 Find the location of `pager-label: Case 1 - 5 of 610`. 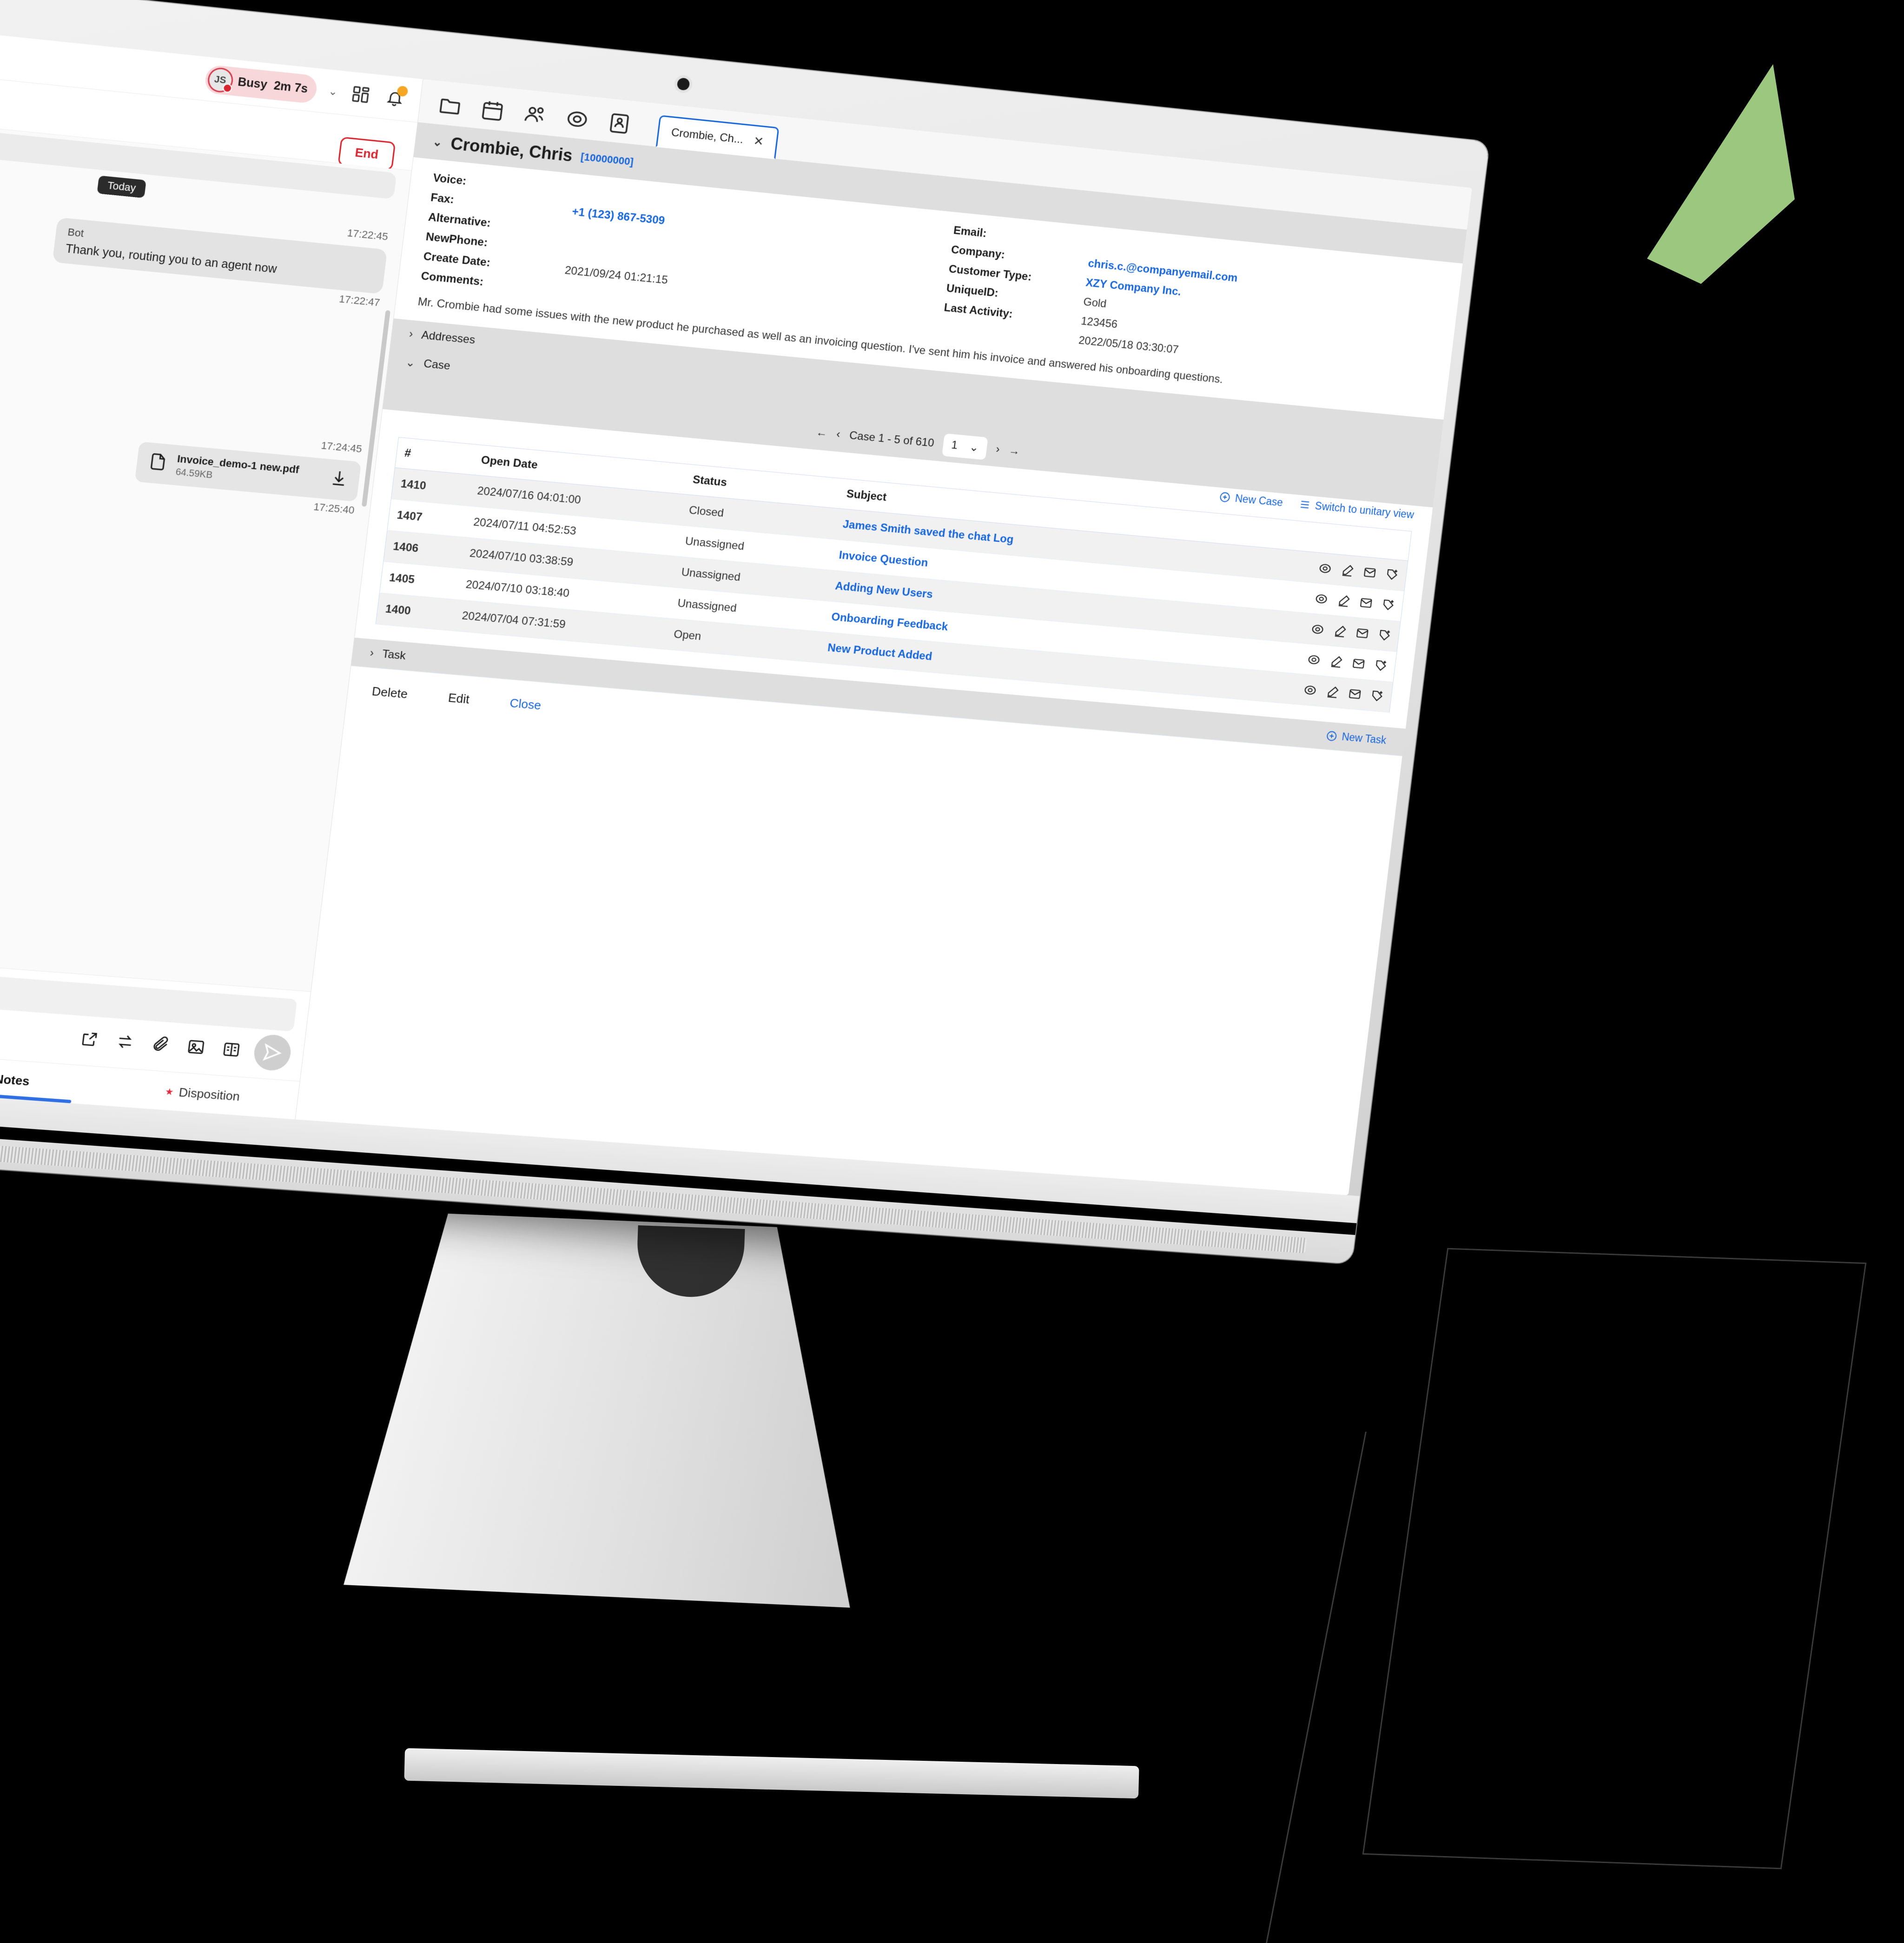

pager-label: Case 1 - 5 of 610 is located at coordinates (891, 440).